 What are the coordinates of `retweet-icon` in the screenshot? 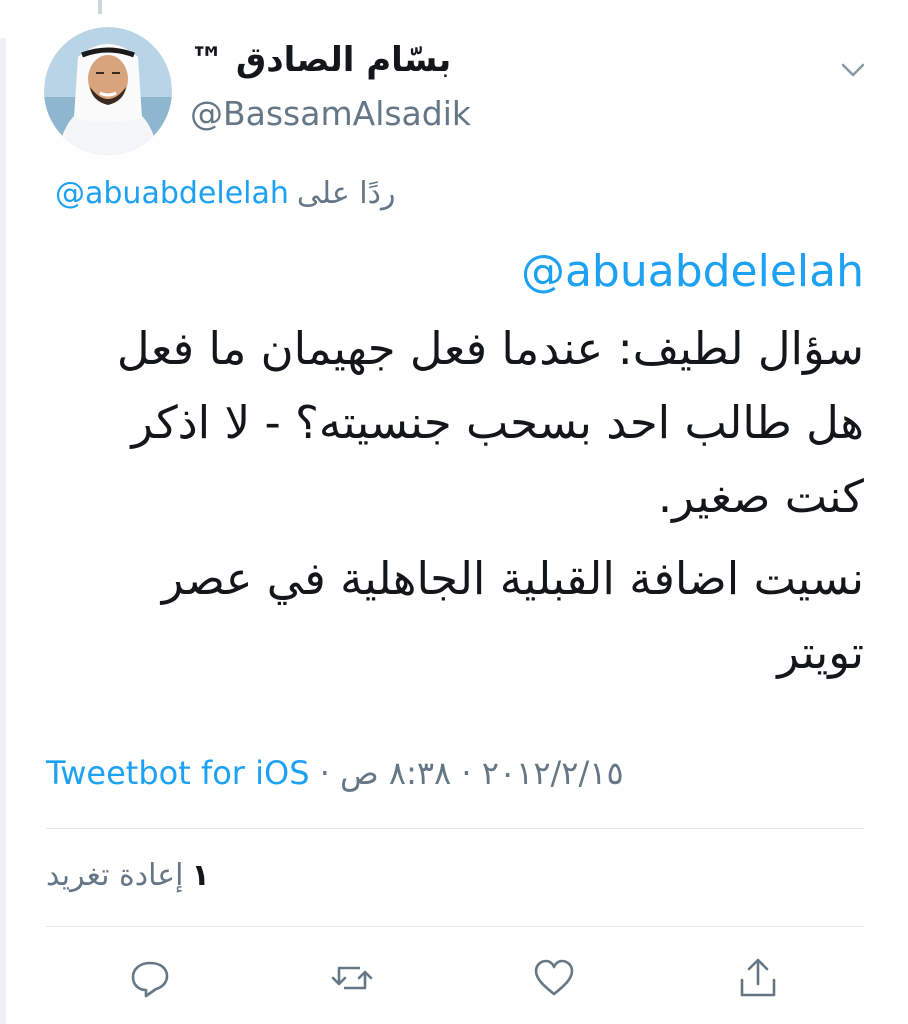 It's located at (352, 978).